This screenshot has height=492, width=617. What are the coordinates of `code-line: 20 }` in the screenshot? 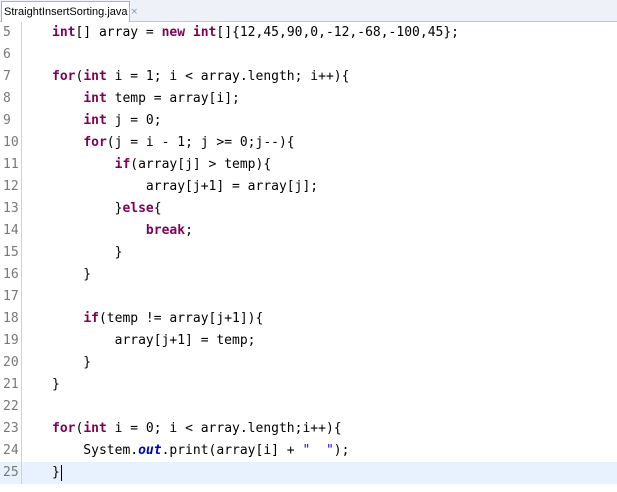 It's located at (308, 363).